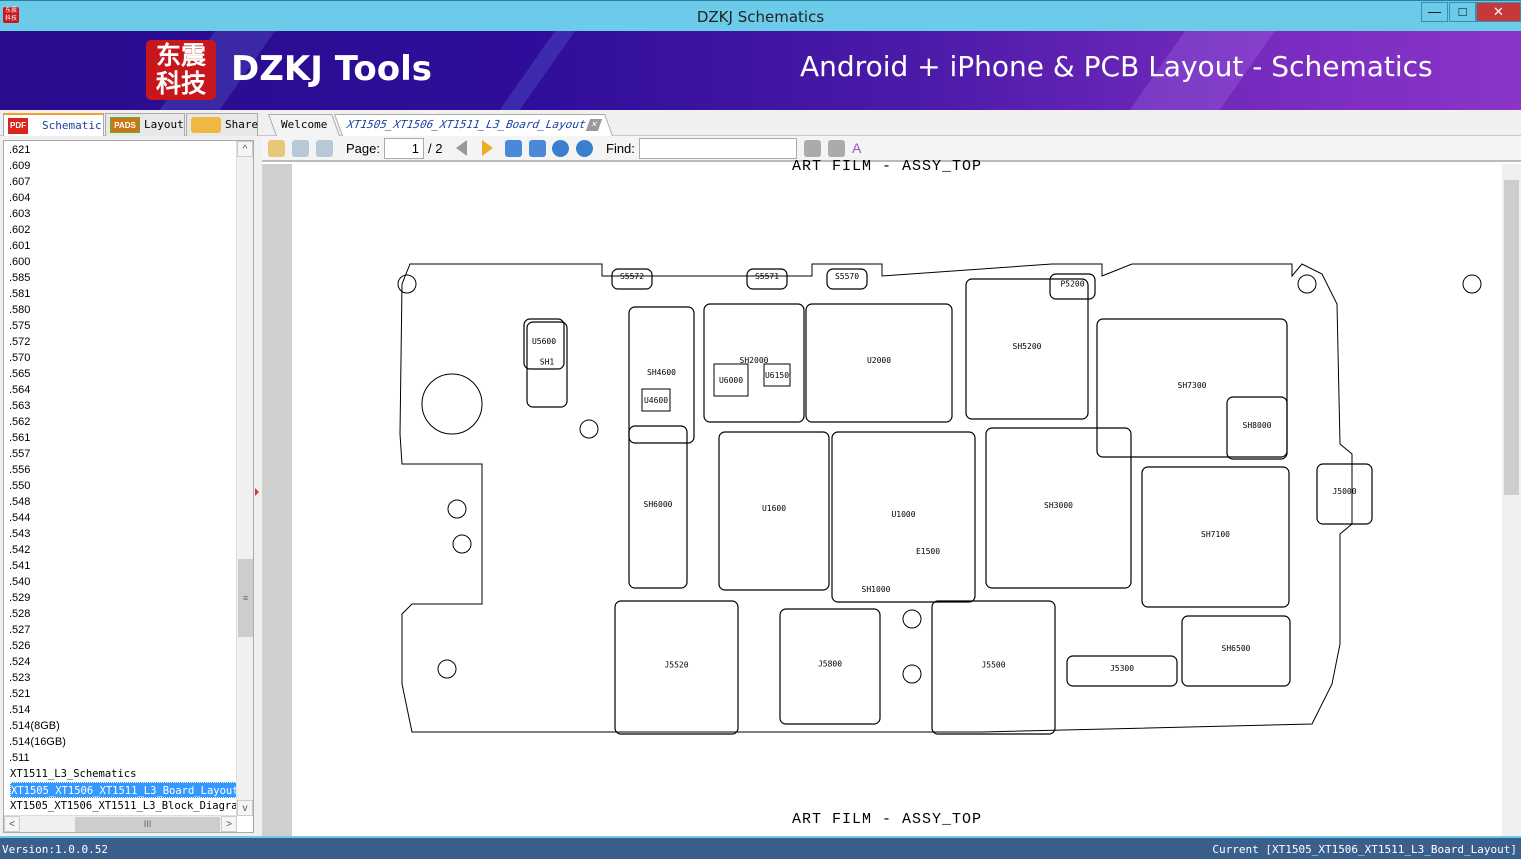 The height and width of the screenshot is (859, 1521). Describe the element at coordinates (19, 550) in the screenshot. I see `file-list-item: .542` at that location.